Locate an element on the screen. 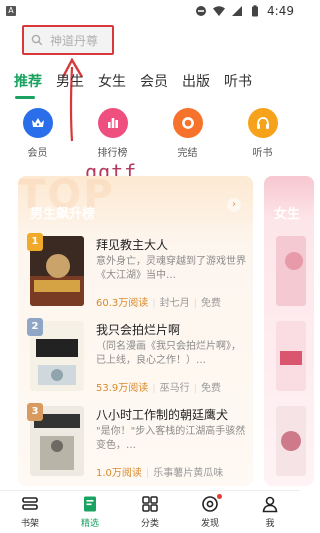 This screenshot has width=320, height=533. rank-badge: 2 is located at coordinates (35, 327).